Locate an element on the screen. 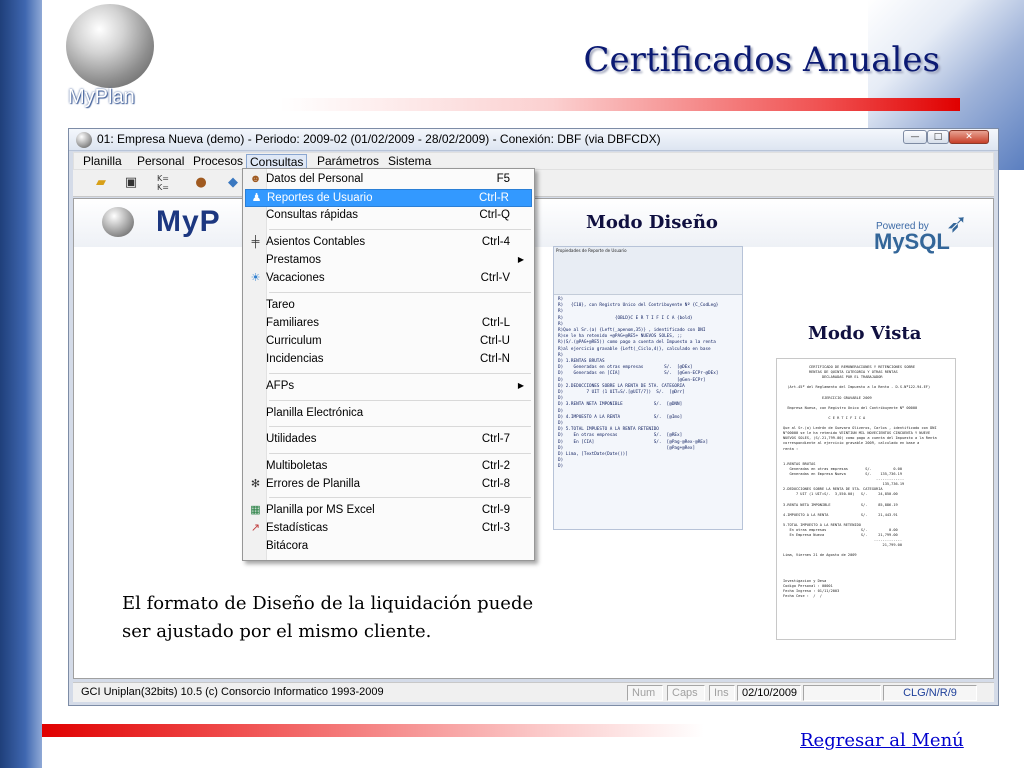 Image resolution: width=1024 pixels, height=768 pixels. design-preview-header: Propiedades de Reporte de Usuario is located at coordinates (648, 271).